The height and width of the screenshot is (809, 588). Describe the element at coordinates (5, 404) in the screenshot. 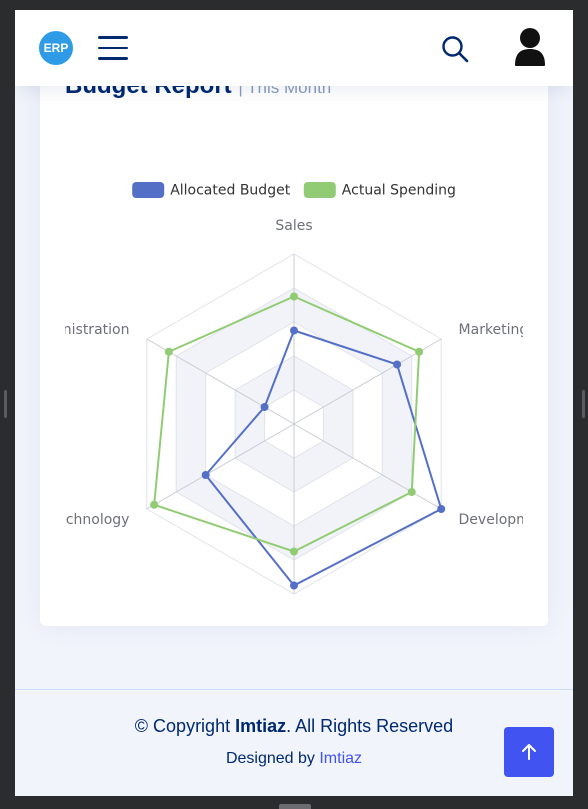

I see `side-resize-handle-left` at that location.